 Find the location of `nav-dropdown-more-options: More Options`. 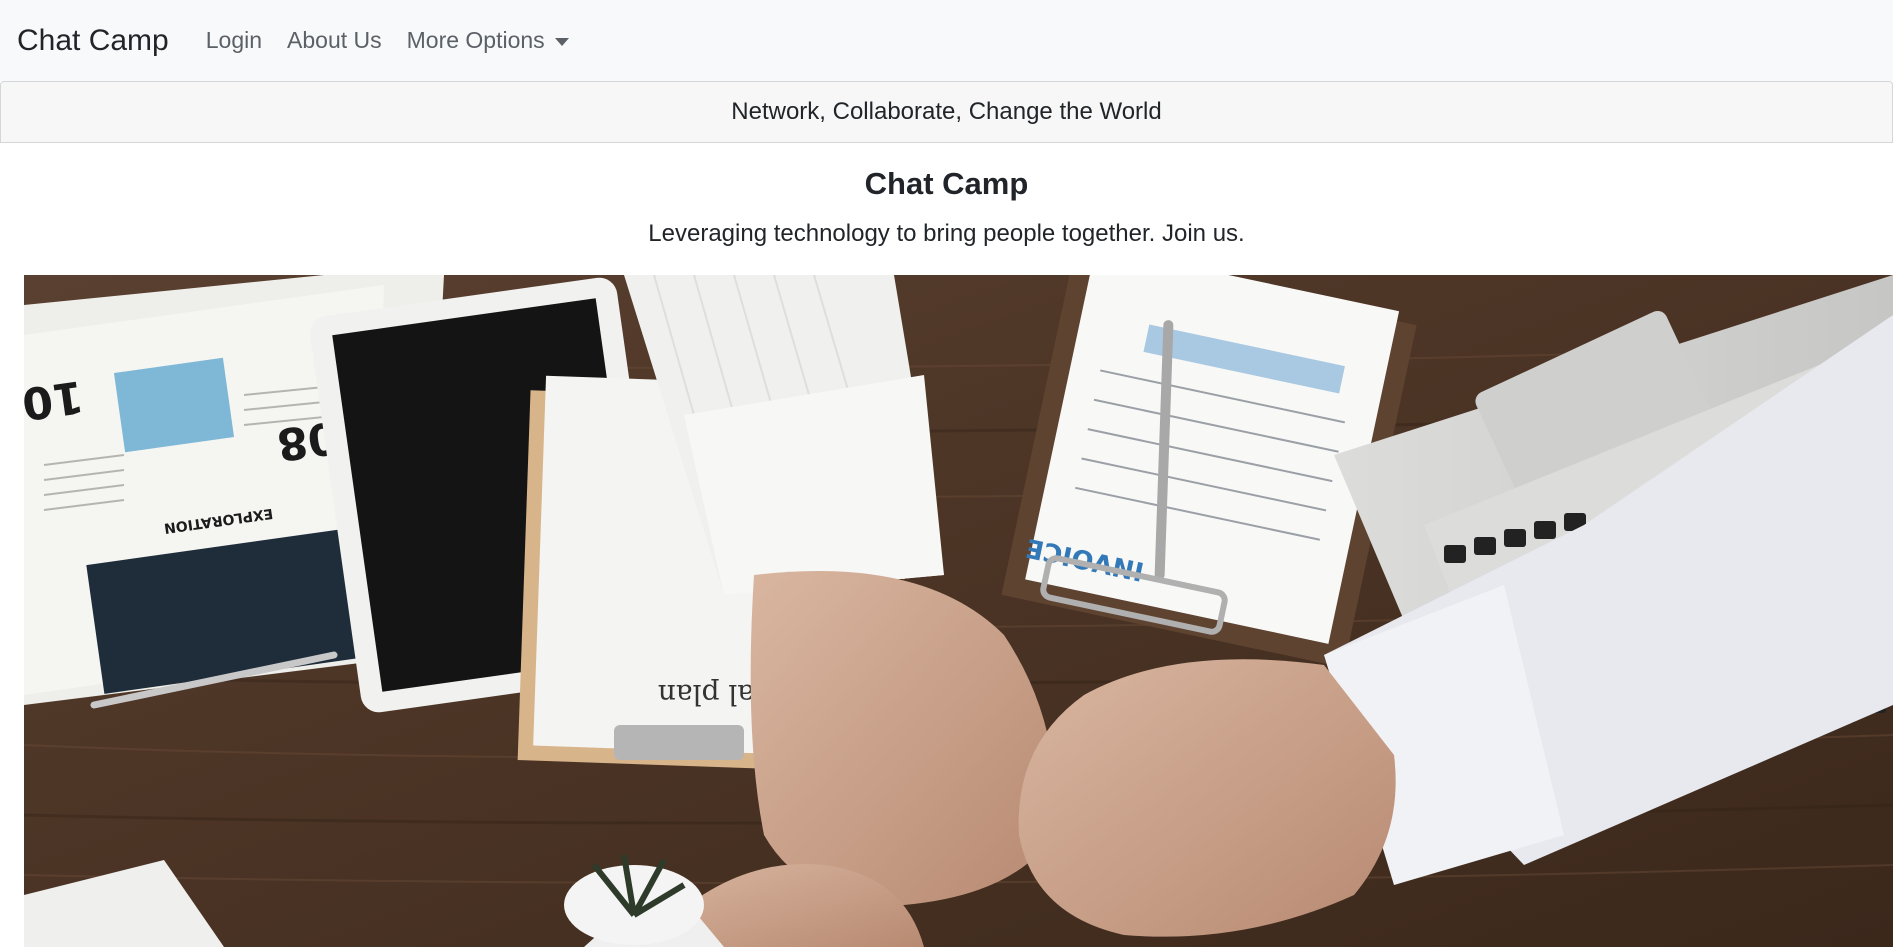

nav-dropdown-more-options: More Options is located at coordinates (488, 40).